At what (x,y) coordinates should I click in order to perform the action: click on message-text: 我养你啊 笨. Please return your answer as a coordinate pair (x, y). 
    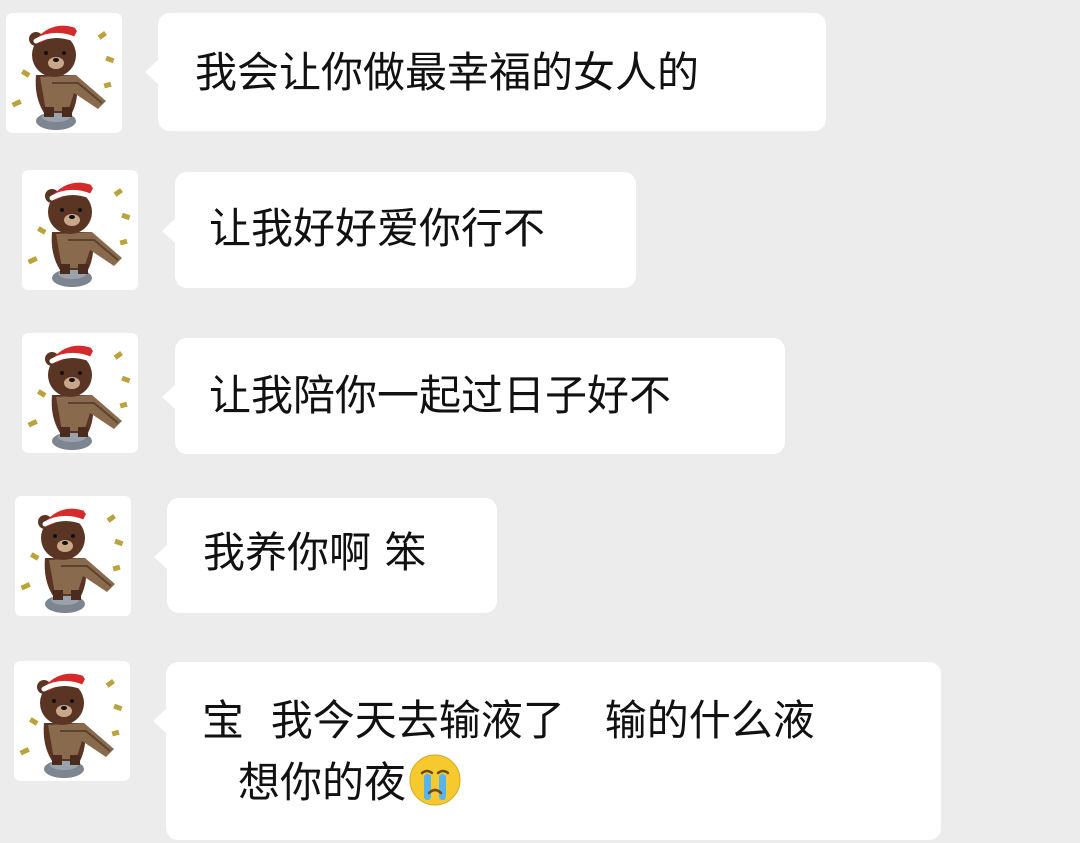
    Looking at the image, I should click on (315, 552).